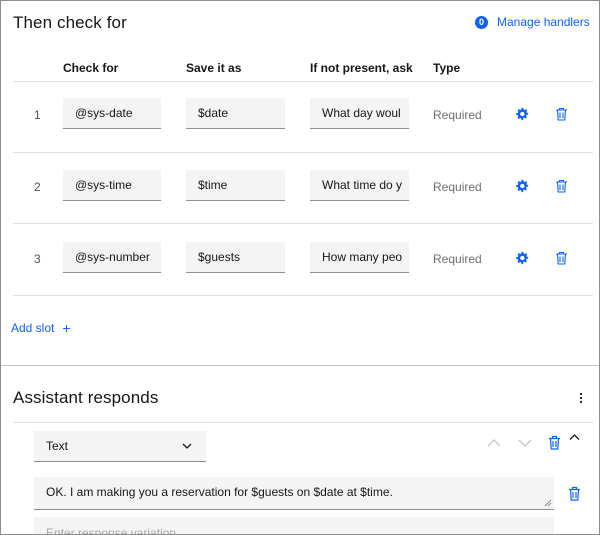  What do you see at coordinates (294, 525) in the screenshot?
I see `response-variation-input: Enter response variation` at bounding box center [294, 525].